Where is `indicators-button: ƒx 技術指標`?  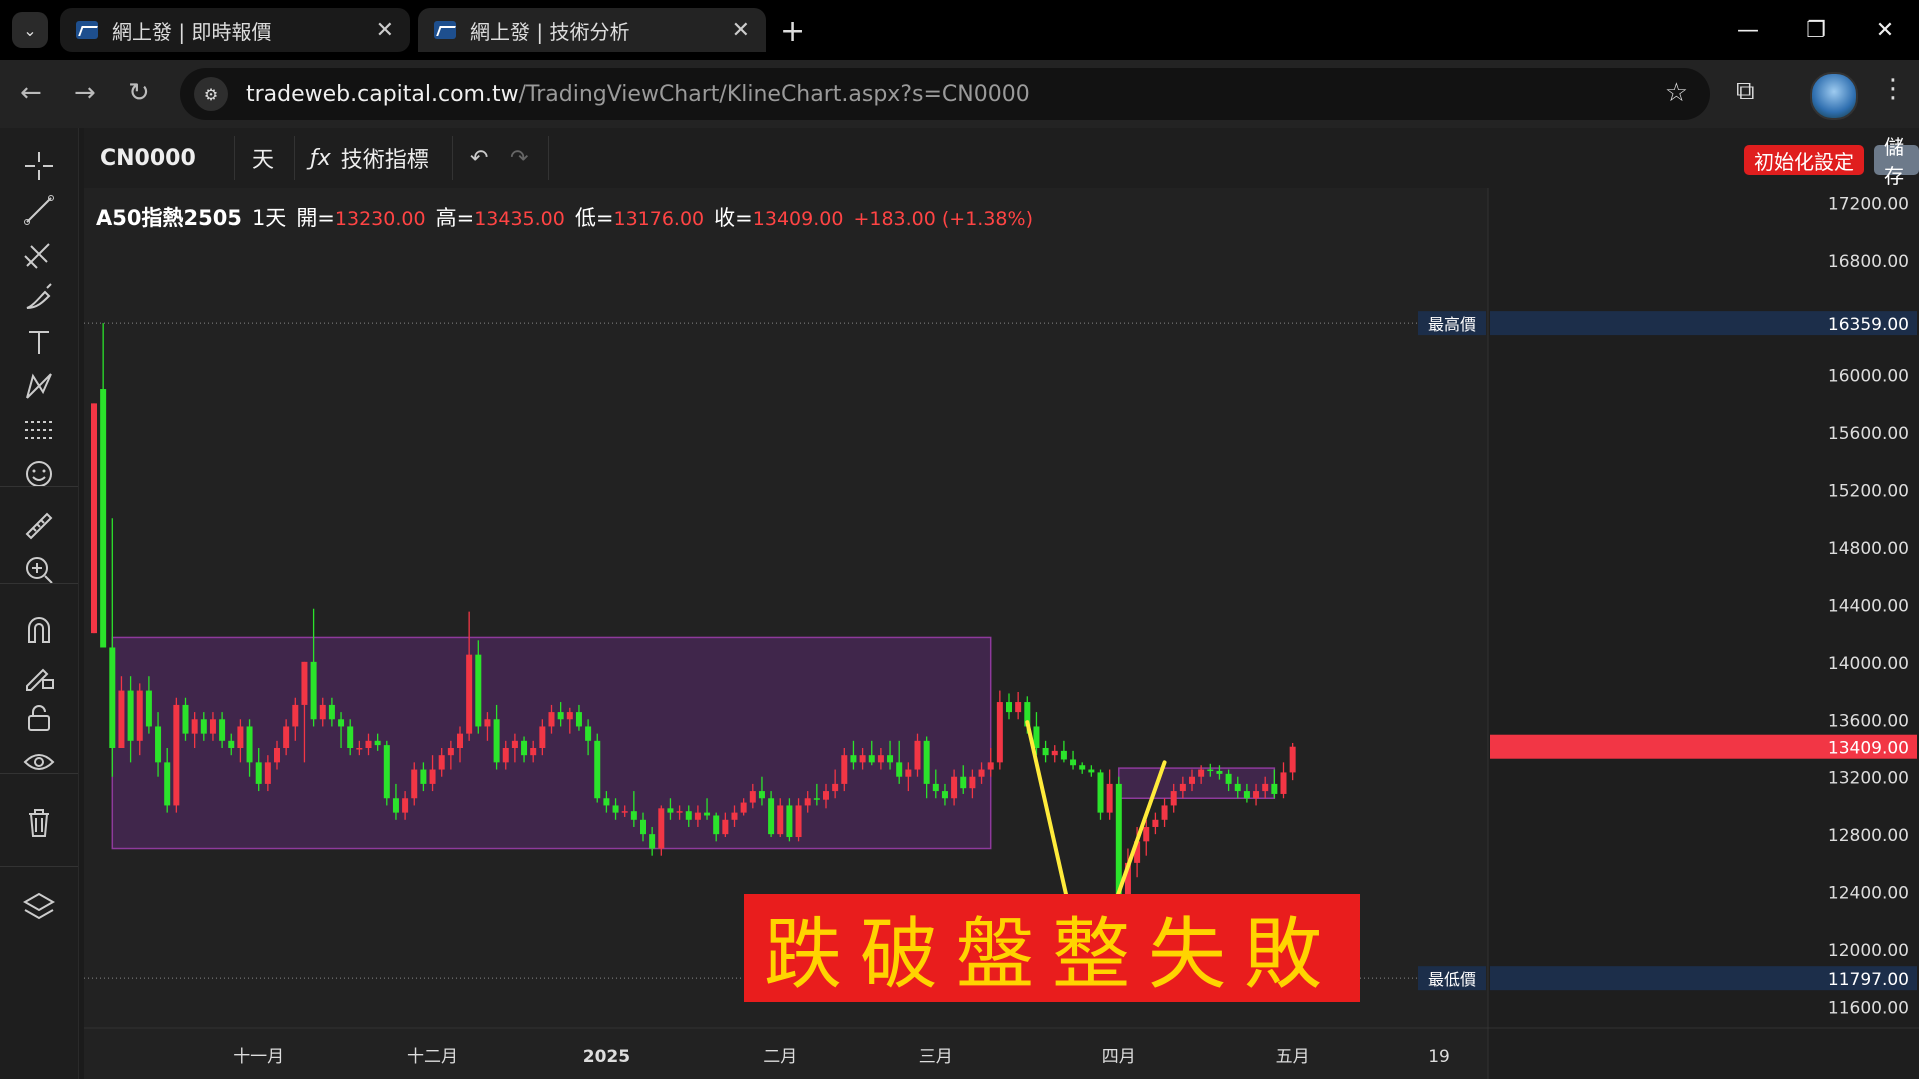
indicators-button: ƒx 技術指標 is located at coordinates (369, 158).